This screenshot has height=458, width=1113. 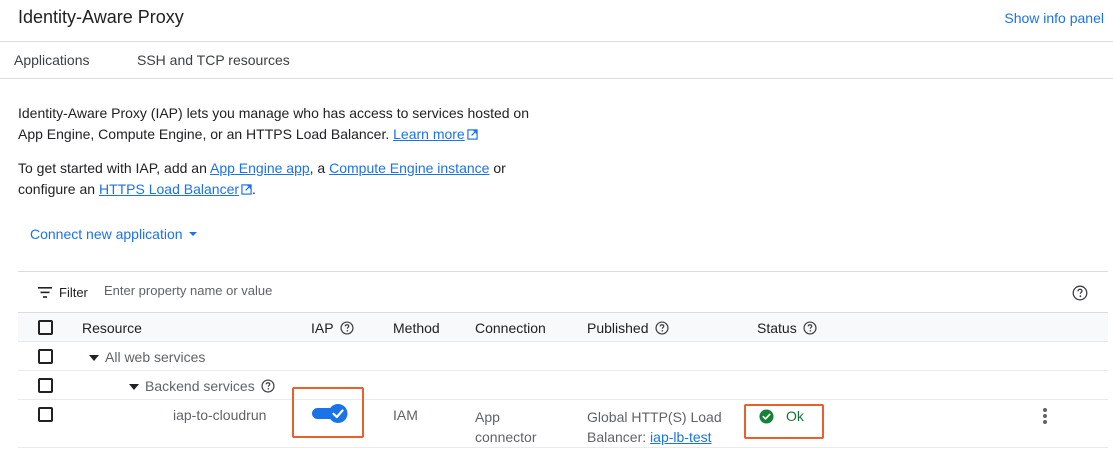 What do you see at coordinates (52, 60) in the screenshot?
I see `tab-applications: Applications` at bounding box center [52, 60].